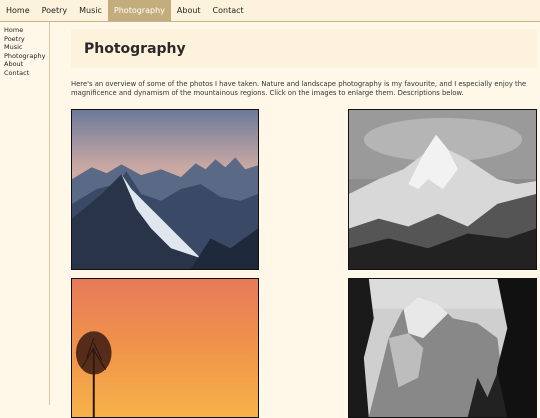 The width and height of the screenshot is (540, 418). Describe the element at coordinates (24, 56) in the screenshot. I see `sidebar-item-photography: Photography` at that location.